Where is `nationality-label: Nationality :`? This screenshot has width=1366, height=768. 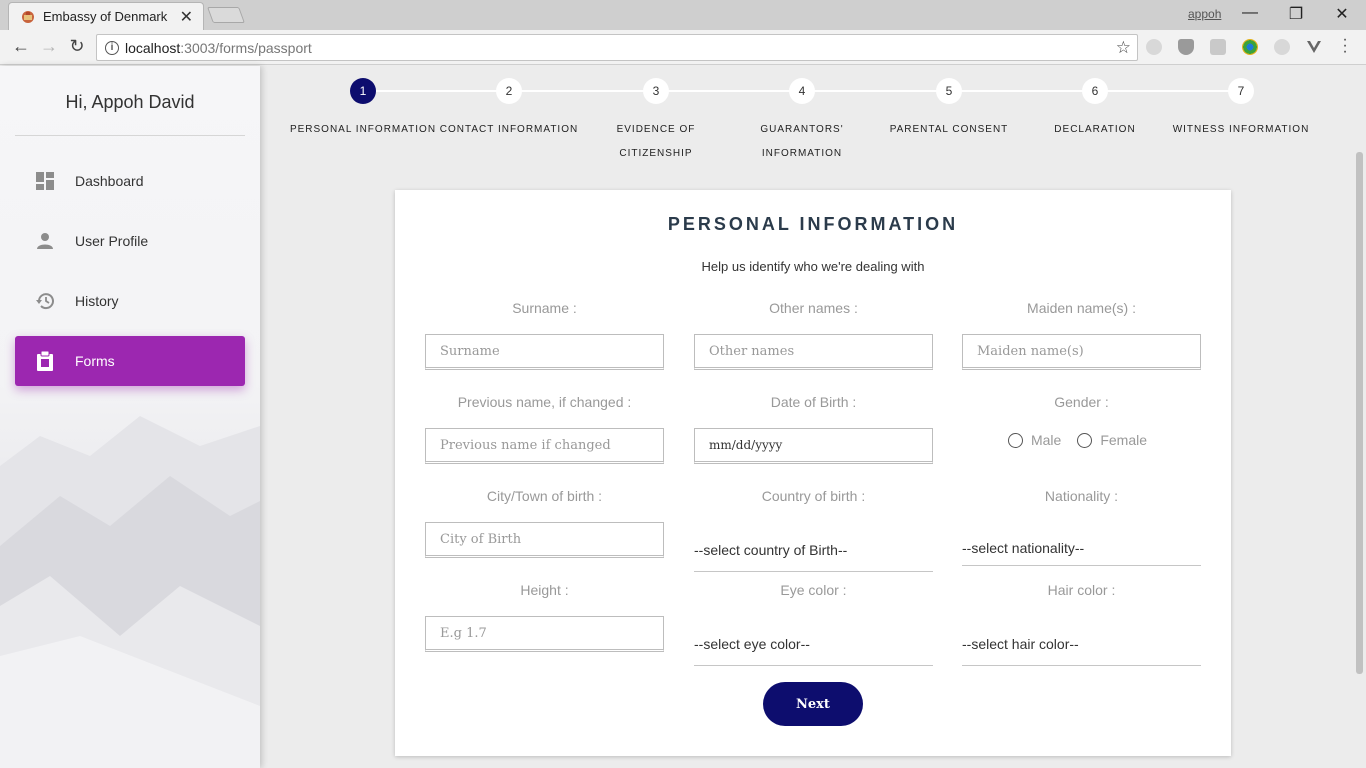 nationality-label: Nationality : is located at coordinates (1081, 496).